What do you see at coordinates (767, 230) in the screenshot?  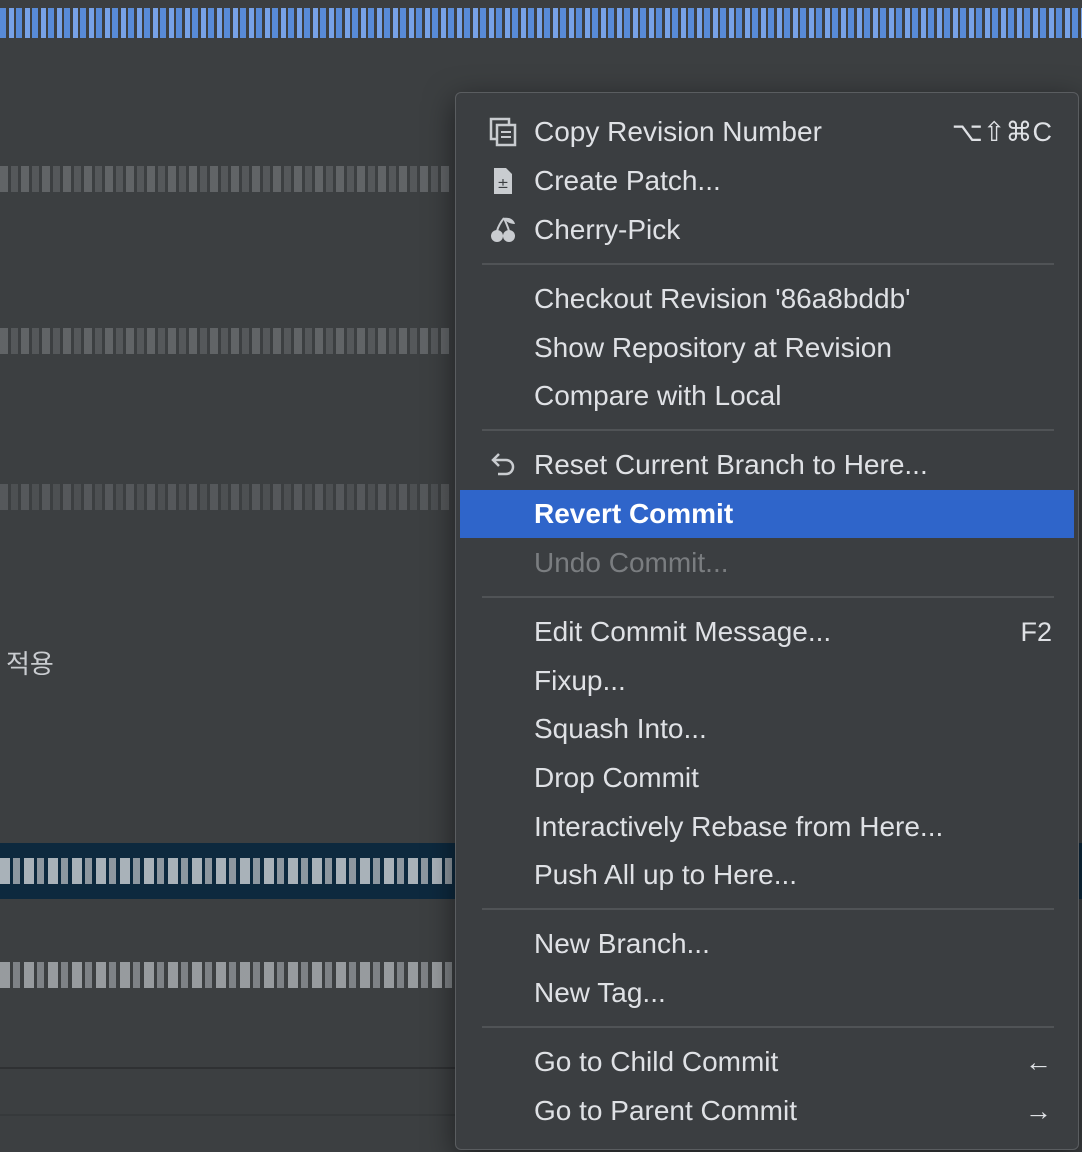 I see `menu-item-cherry-pick: Cherry-Pick` at bounding box center [767, 230].